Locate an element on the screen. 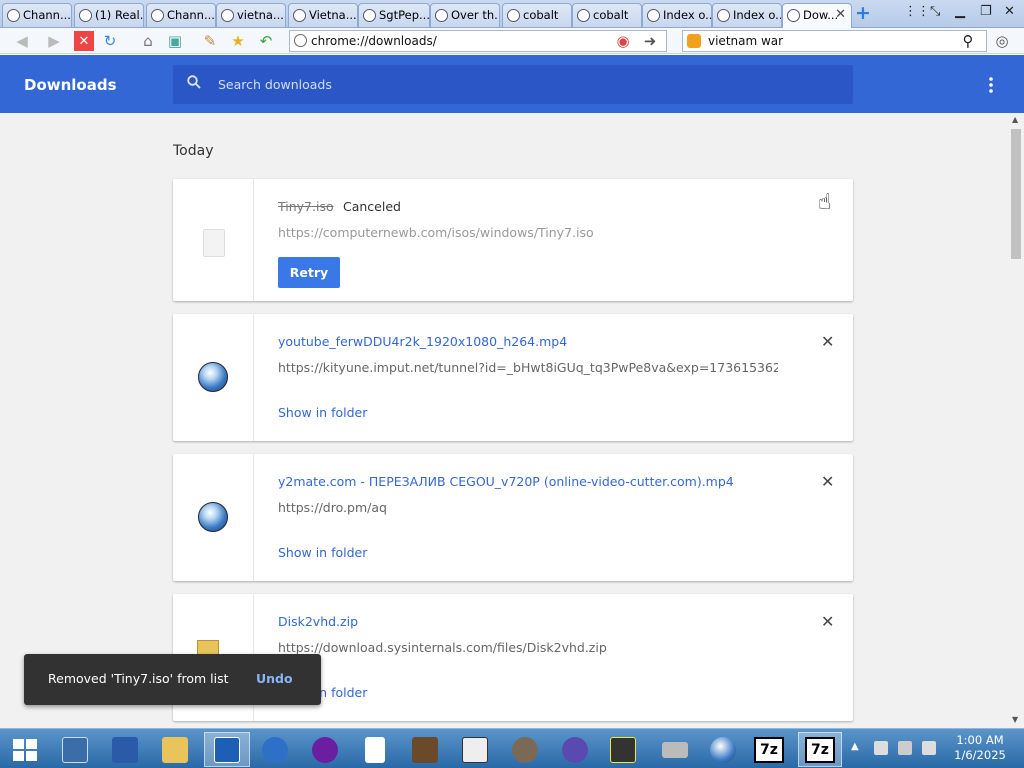  taskbar: 7z 7z ▲ 1:00 AM 1/6/2025 is located at coordinates (512, 748).